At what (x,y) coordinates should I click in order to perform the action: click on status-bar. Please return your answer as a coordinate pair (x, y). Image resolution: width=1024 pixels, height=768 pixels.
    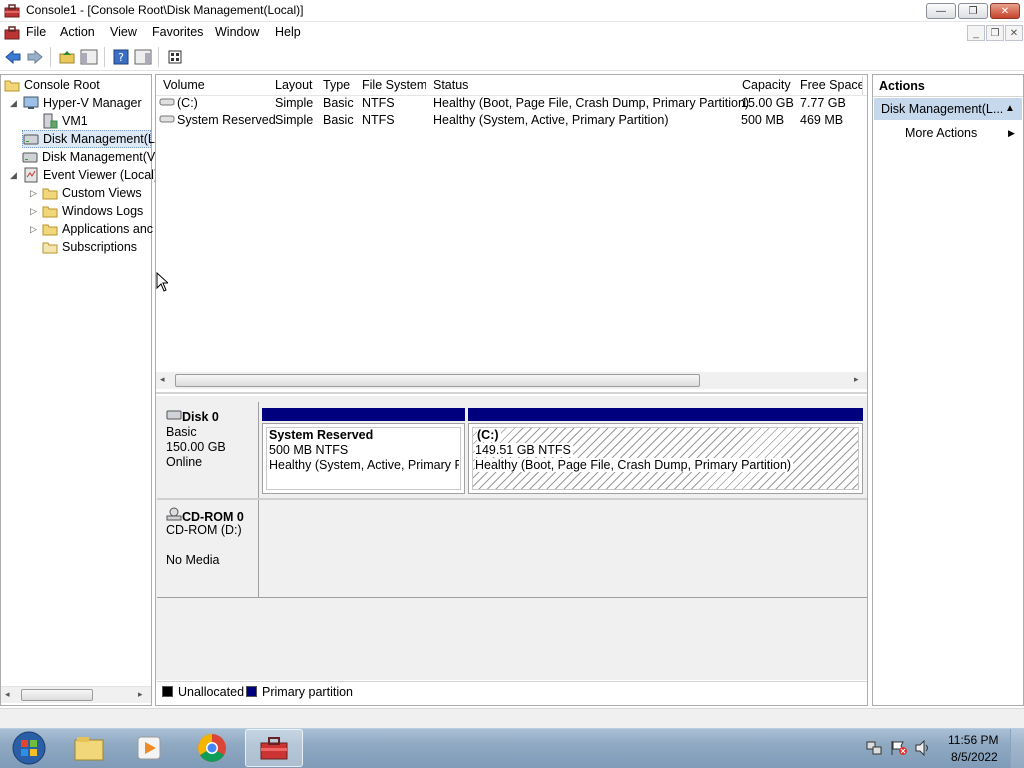
    Looking at the image, I should click on (512, 718).